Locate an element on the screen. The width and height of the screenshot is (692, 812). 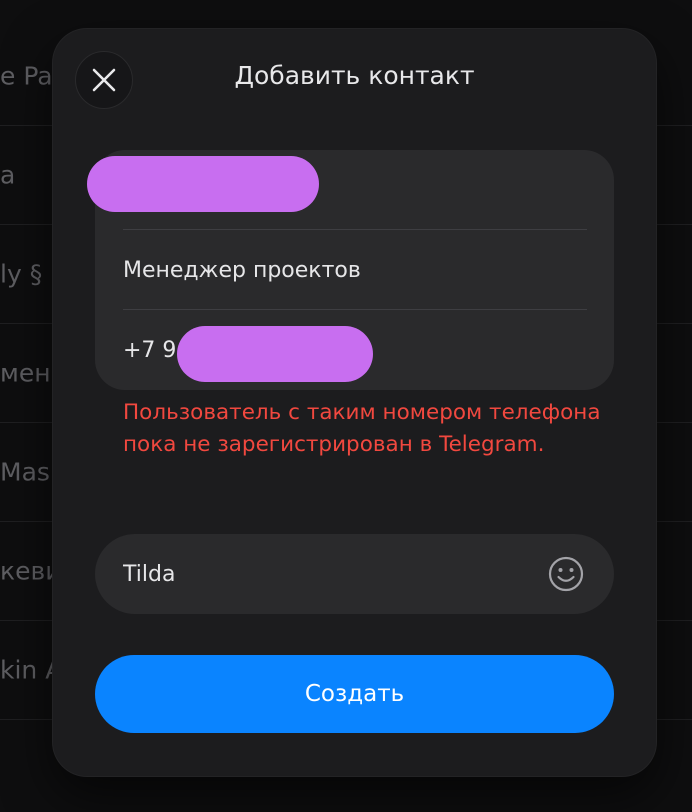
chat-row-label: a is located at coordinates (8, 175).